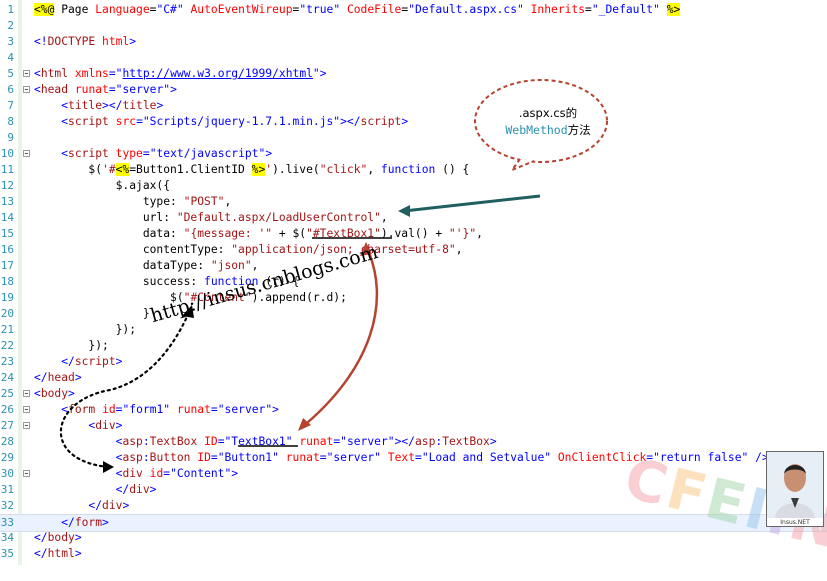  What do you see at coordinates (122, 265) in the screenshot?
I see `code-token: dataType:` at bounding box center [122, 265].